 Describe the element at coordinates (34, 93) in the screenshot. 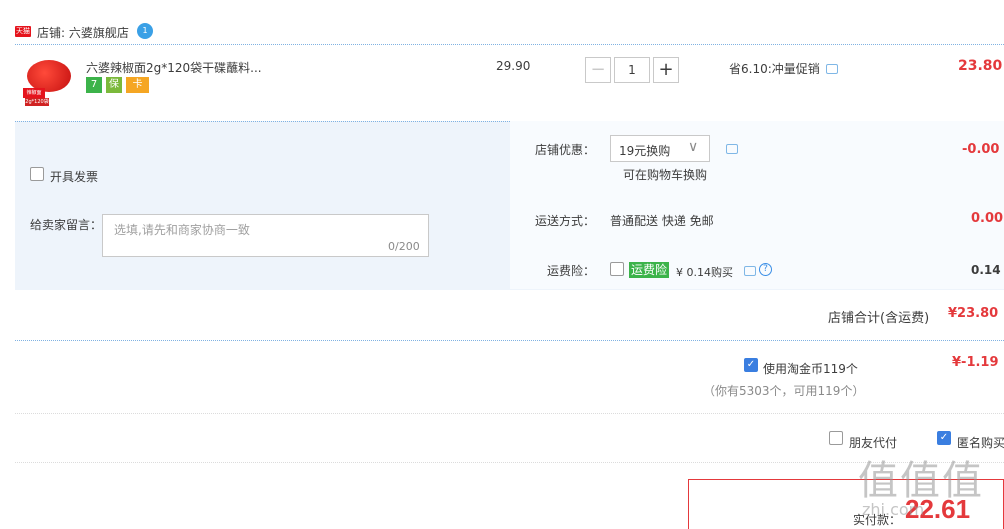

I see `thumb-tag: 辣椒面` at that location.